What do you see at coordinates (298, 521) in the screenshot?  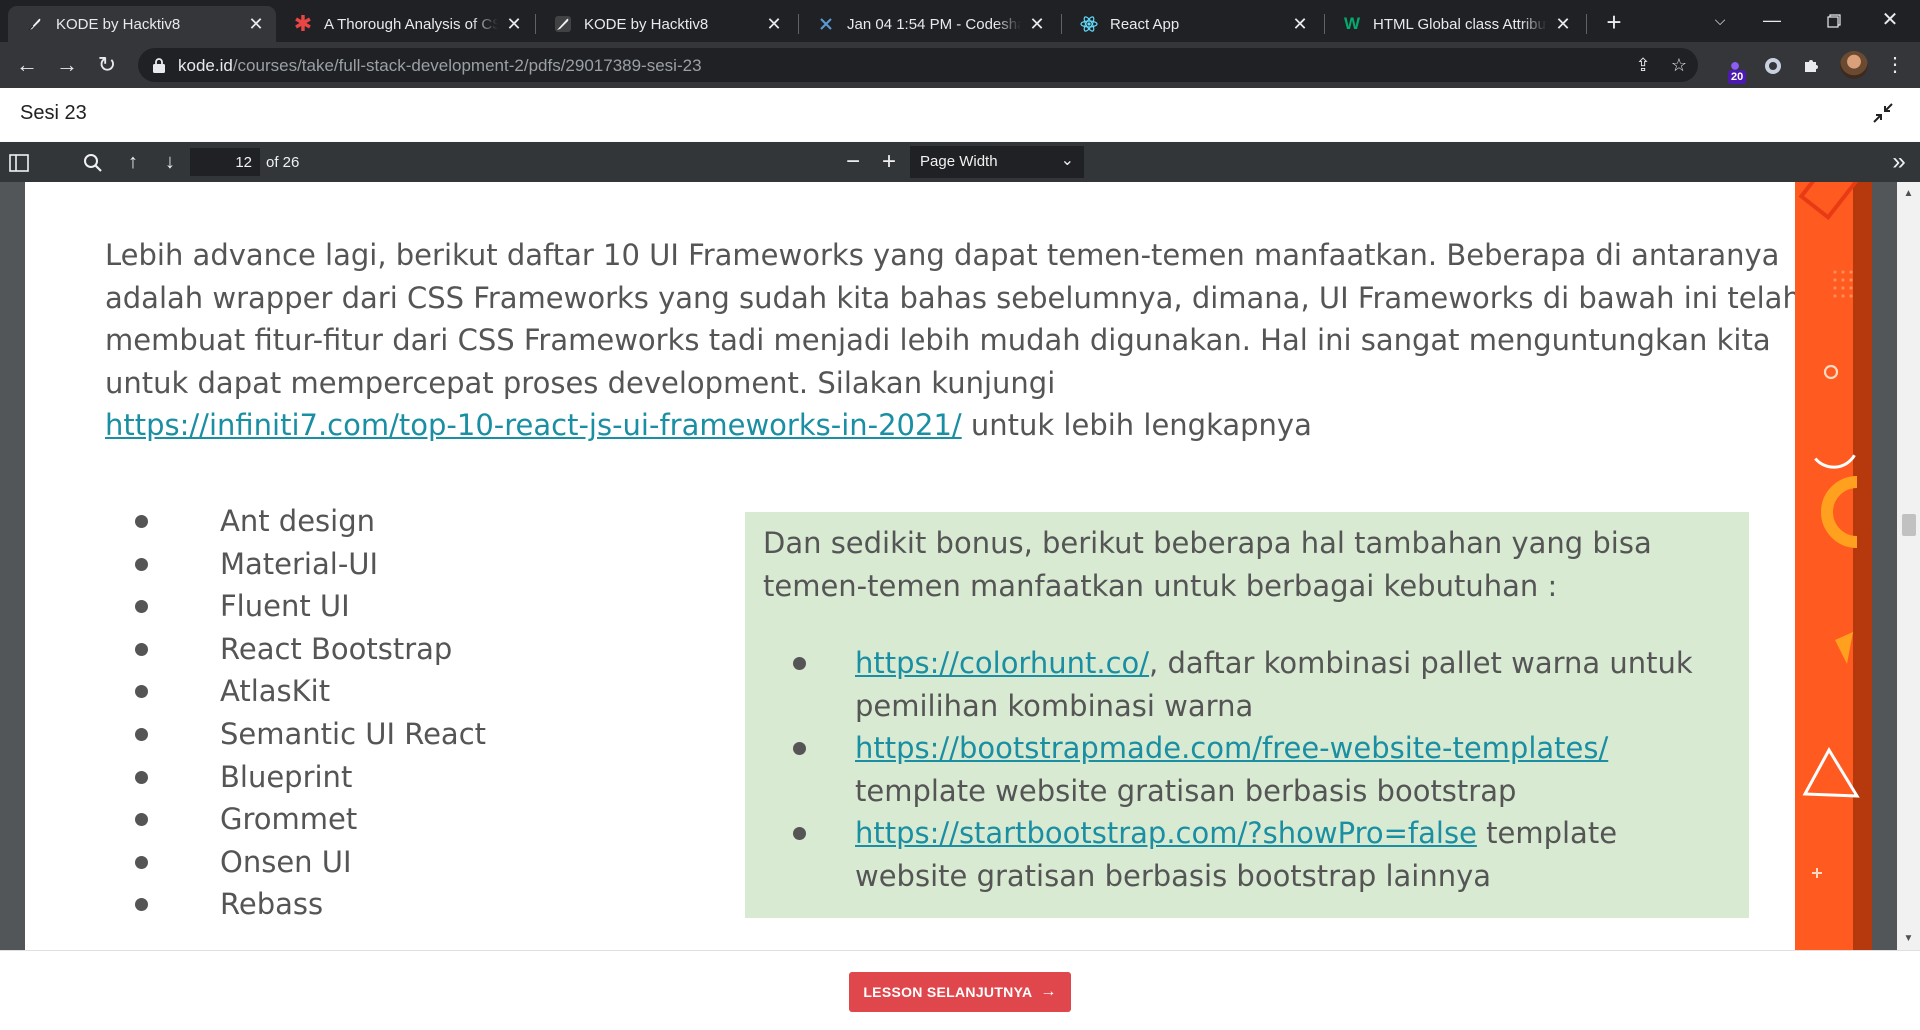 I see `framework-name: Ant design` at bounding box center [298, 521].